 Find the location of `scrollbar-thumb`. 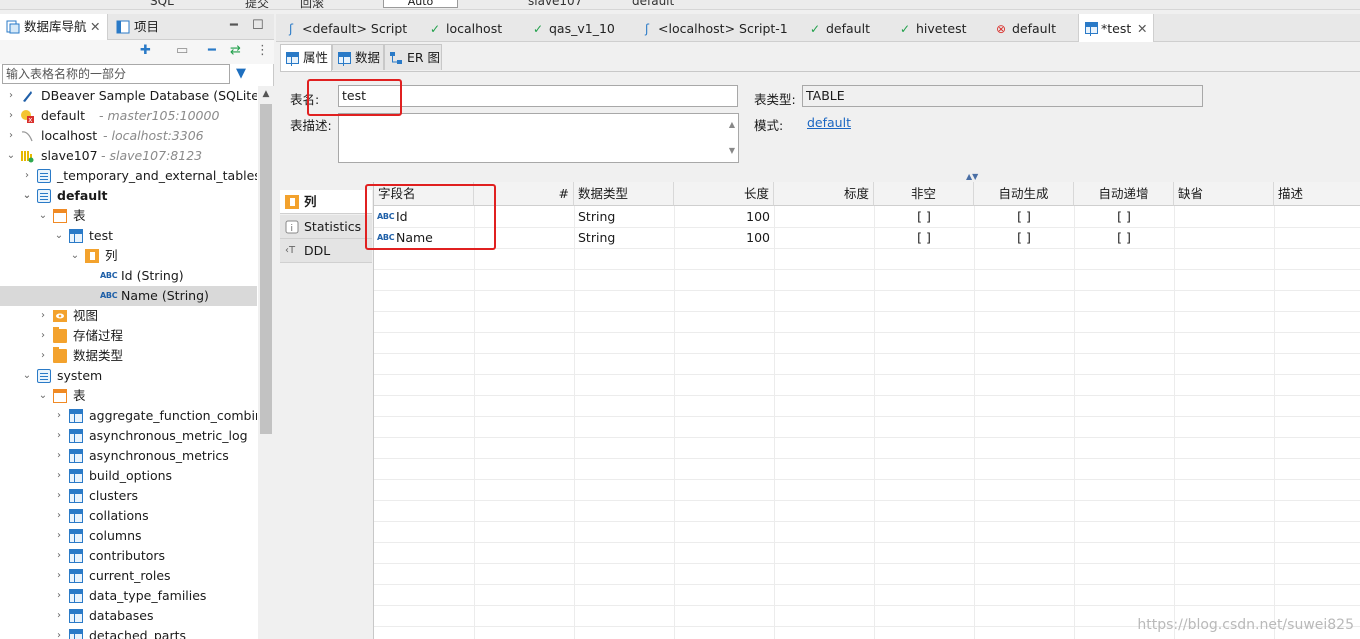

scrollbar-thumb is located at coordinates (266, 269).